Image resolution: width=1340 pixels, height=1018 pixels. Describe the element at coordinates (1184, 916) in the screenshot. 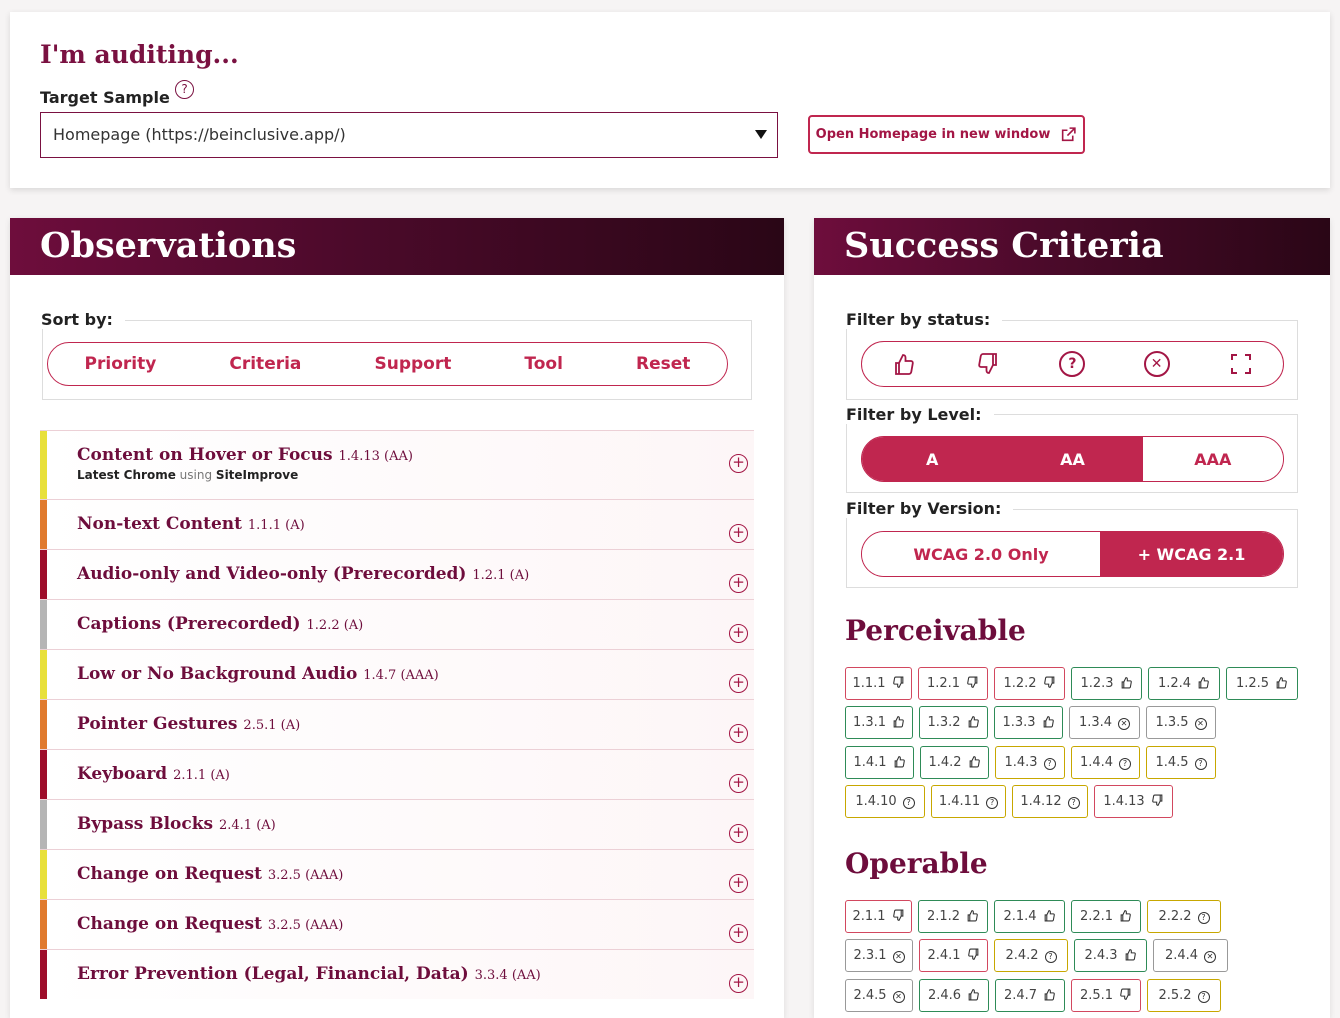

I see `criterion-chip: 2.2.2?` at that location.